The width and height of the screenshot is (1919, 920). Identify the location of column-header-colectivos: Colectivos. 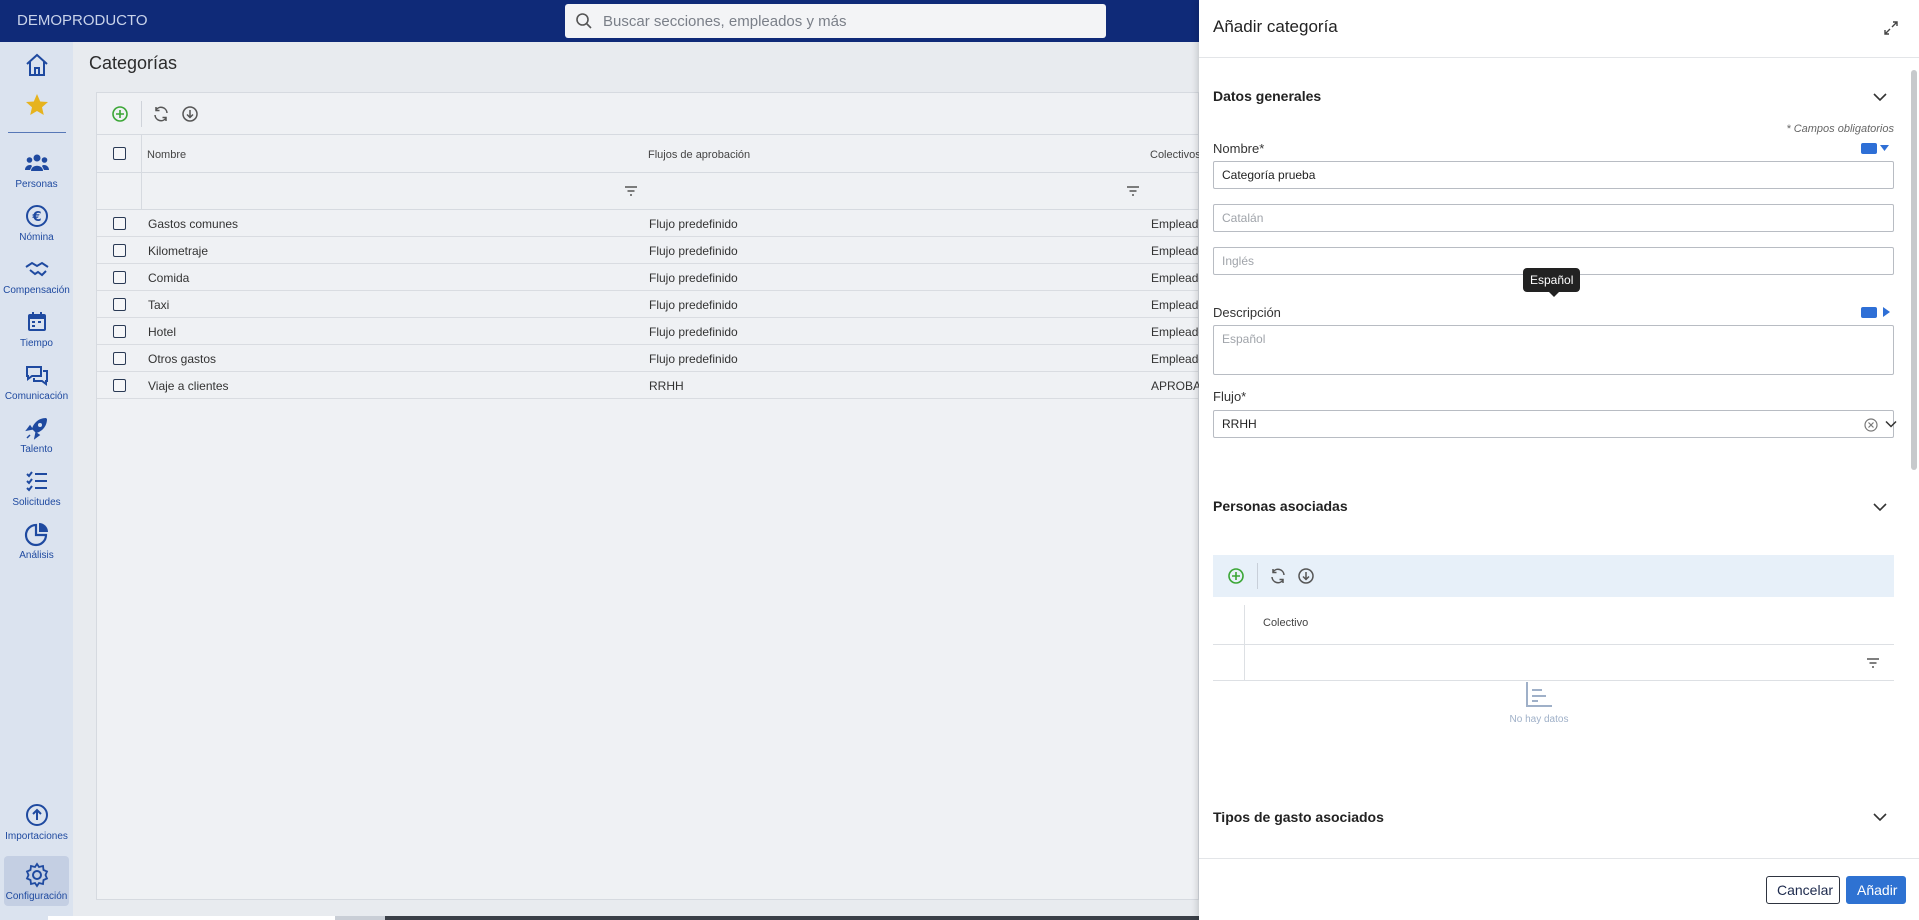
(1175, 155).